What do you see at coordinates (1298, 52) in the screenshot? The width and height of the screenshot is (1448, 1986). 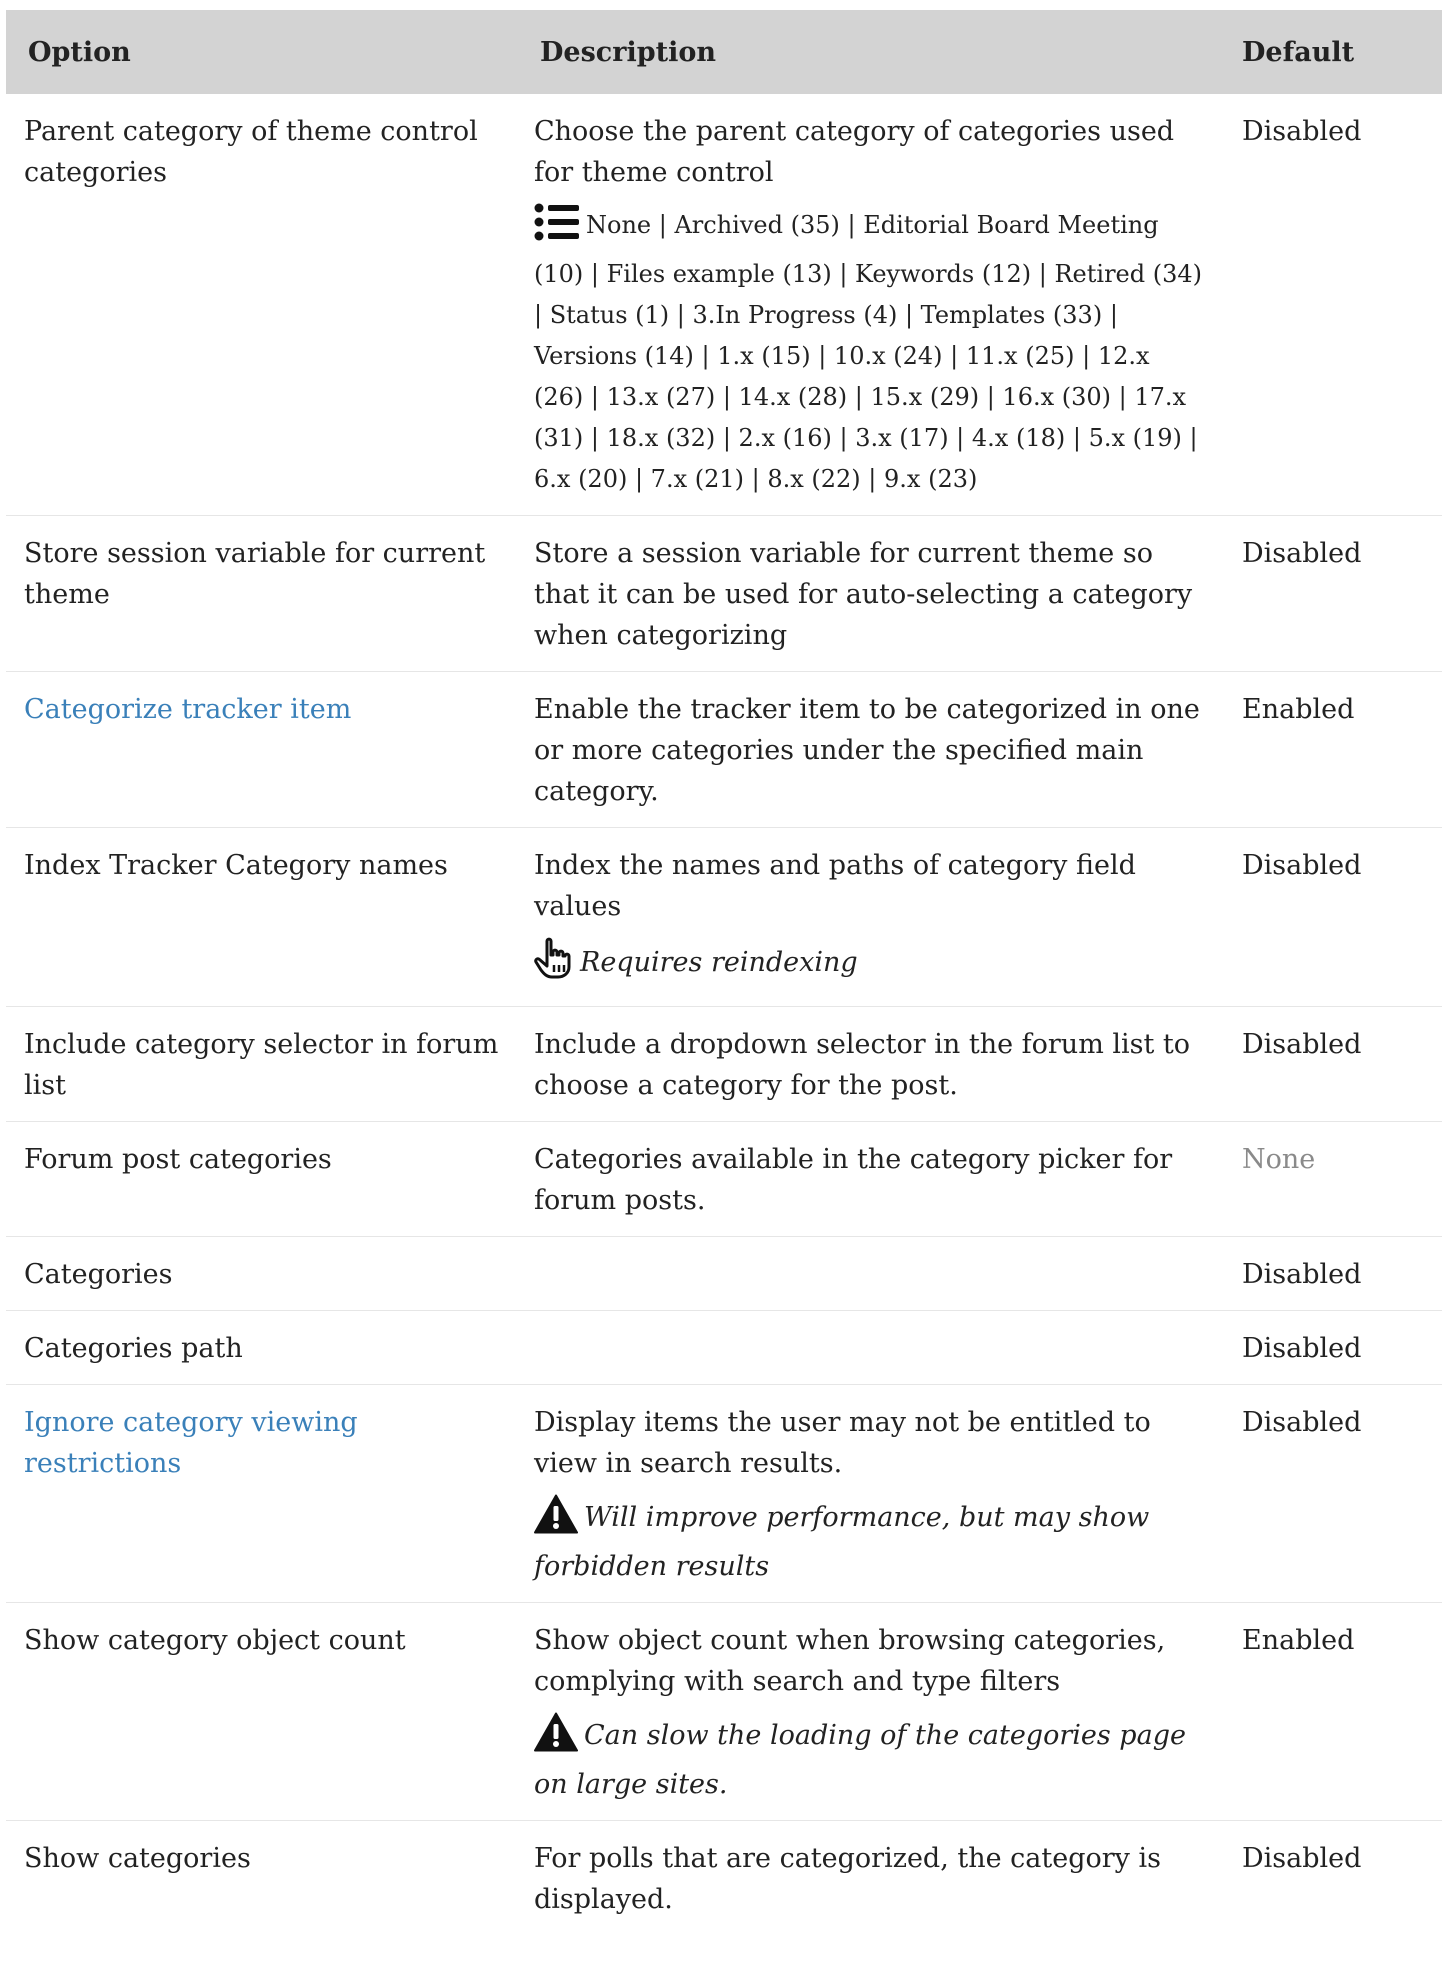 I see `header-default: Default` at bounding box center [1298, 52].